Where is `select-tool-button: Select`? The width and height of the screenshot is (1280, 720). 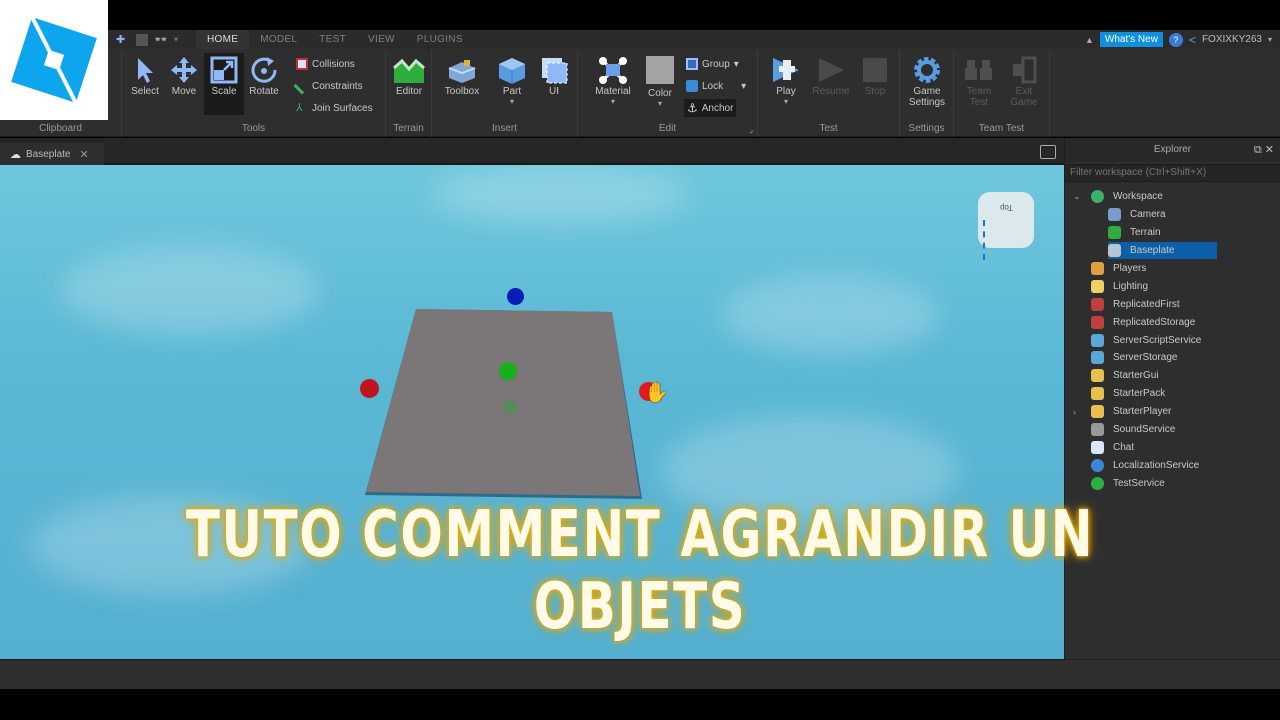 select-tool-button: Select is located at coordinates (145, 84).